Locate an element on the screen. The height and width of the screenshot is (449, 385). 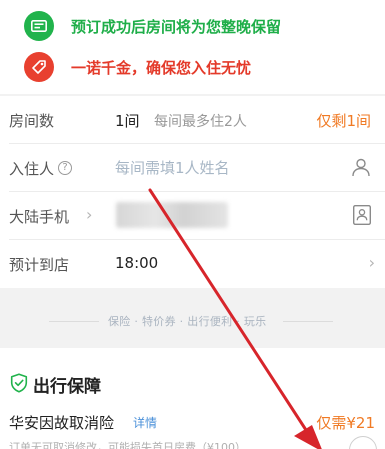
promise-text: 一诺千金，确保您入住无忧 is located at coordinates (161, 67).